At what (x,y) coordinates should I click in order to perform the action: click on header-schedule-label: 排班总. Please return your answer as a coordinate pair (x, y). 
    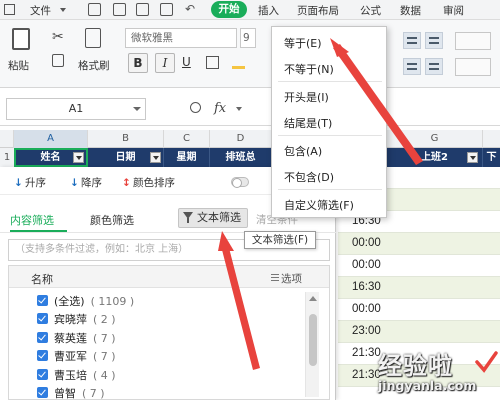
    Looking at the image, I should click on (240, 157).